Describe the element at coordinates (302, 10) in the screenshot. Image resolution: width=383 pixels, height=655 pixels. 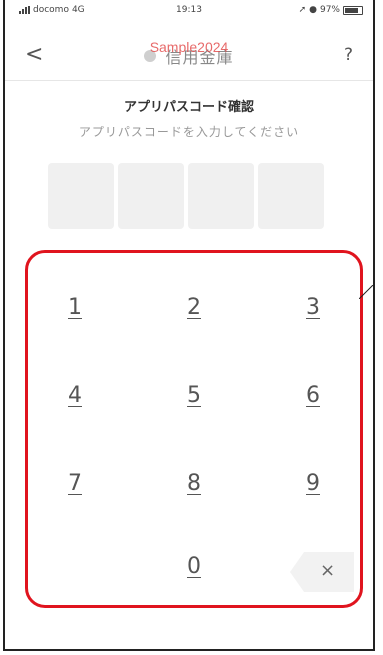
I see `location-icon: ➚` at that location.